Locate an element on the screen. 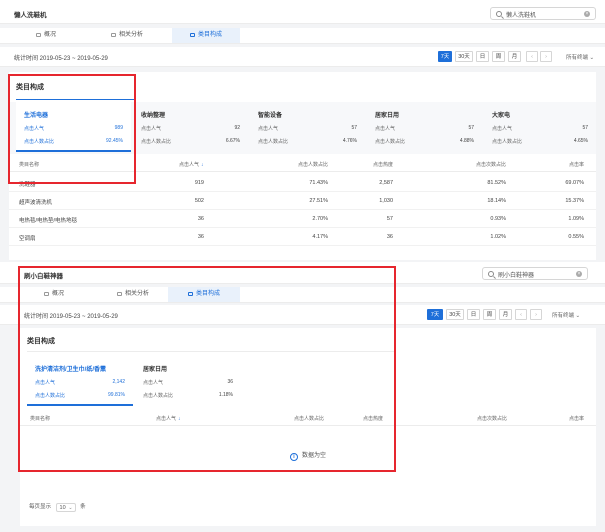 The height and width of the screenshot is (532, 605). page-title: 刷小白鞋神器 is located at coordinates (43, 276).